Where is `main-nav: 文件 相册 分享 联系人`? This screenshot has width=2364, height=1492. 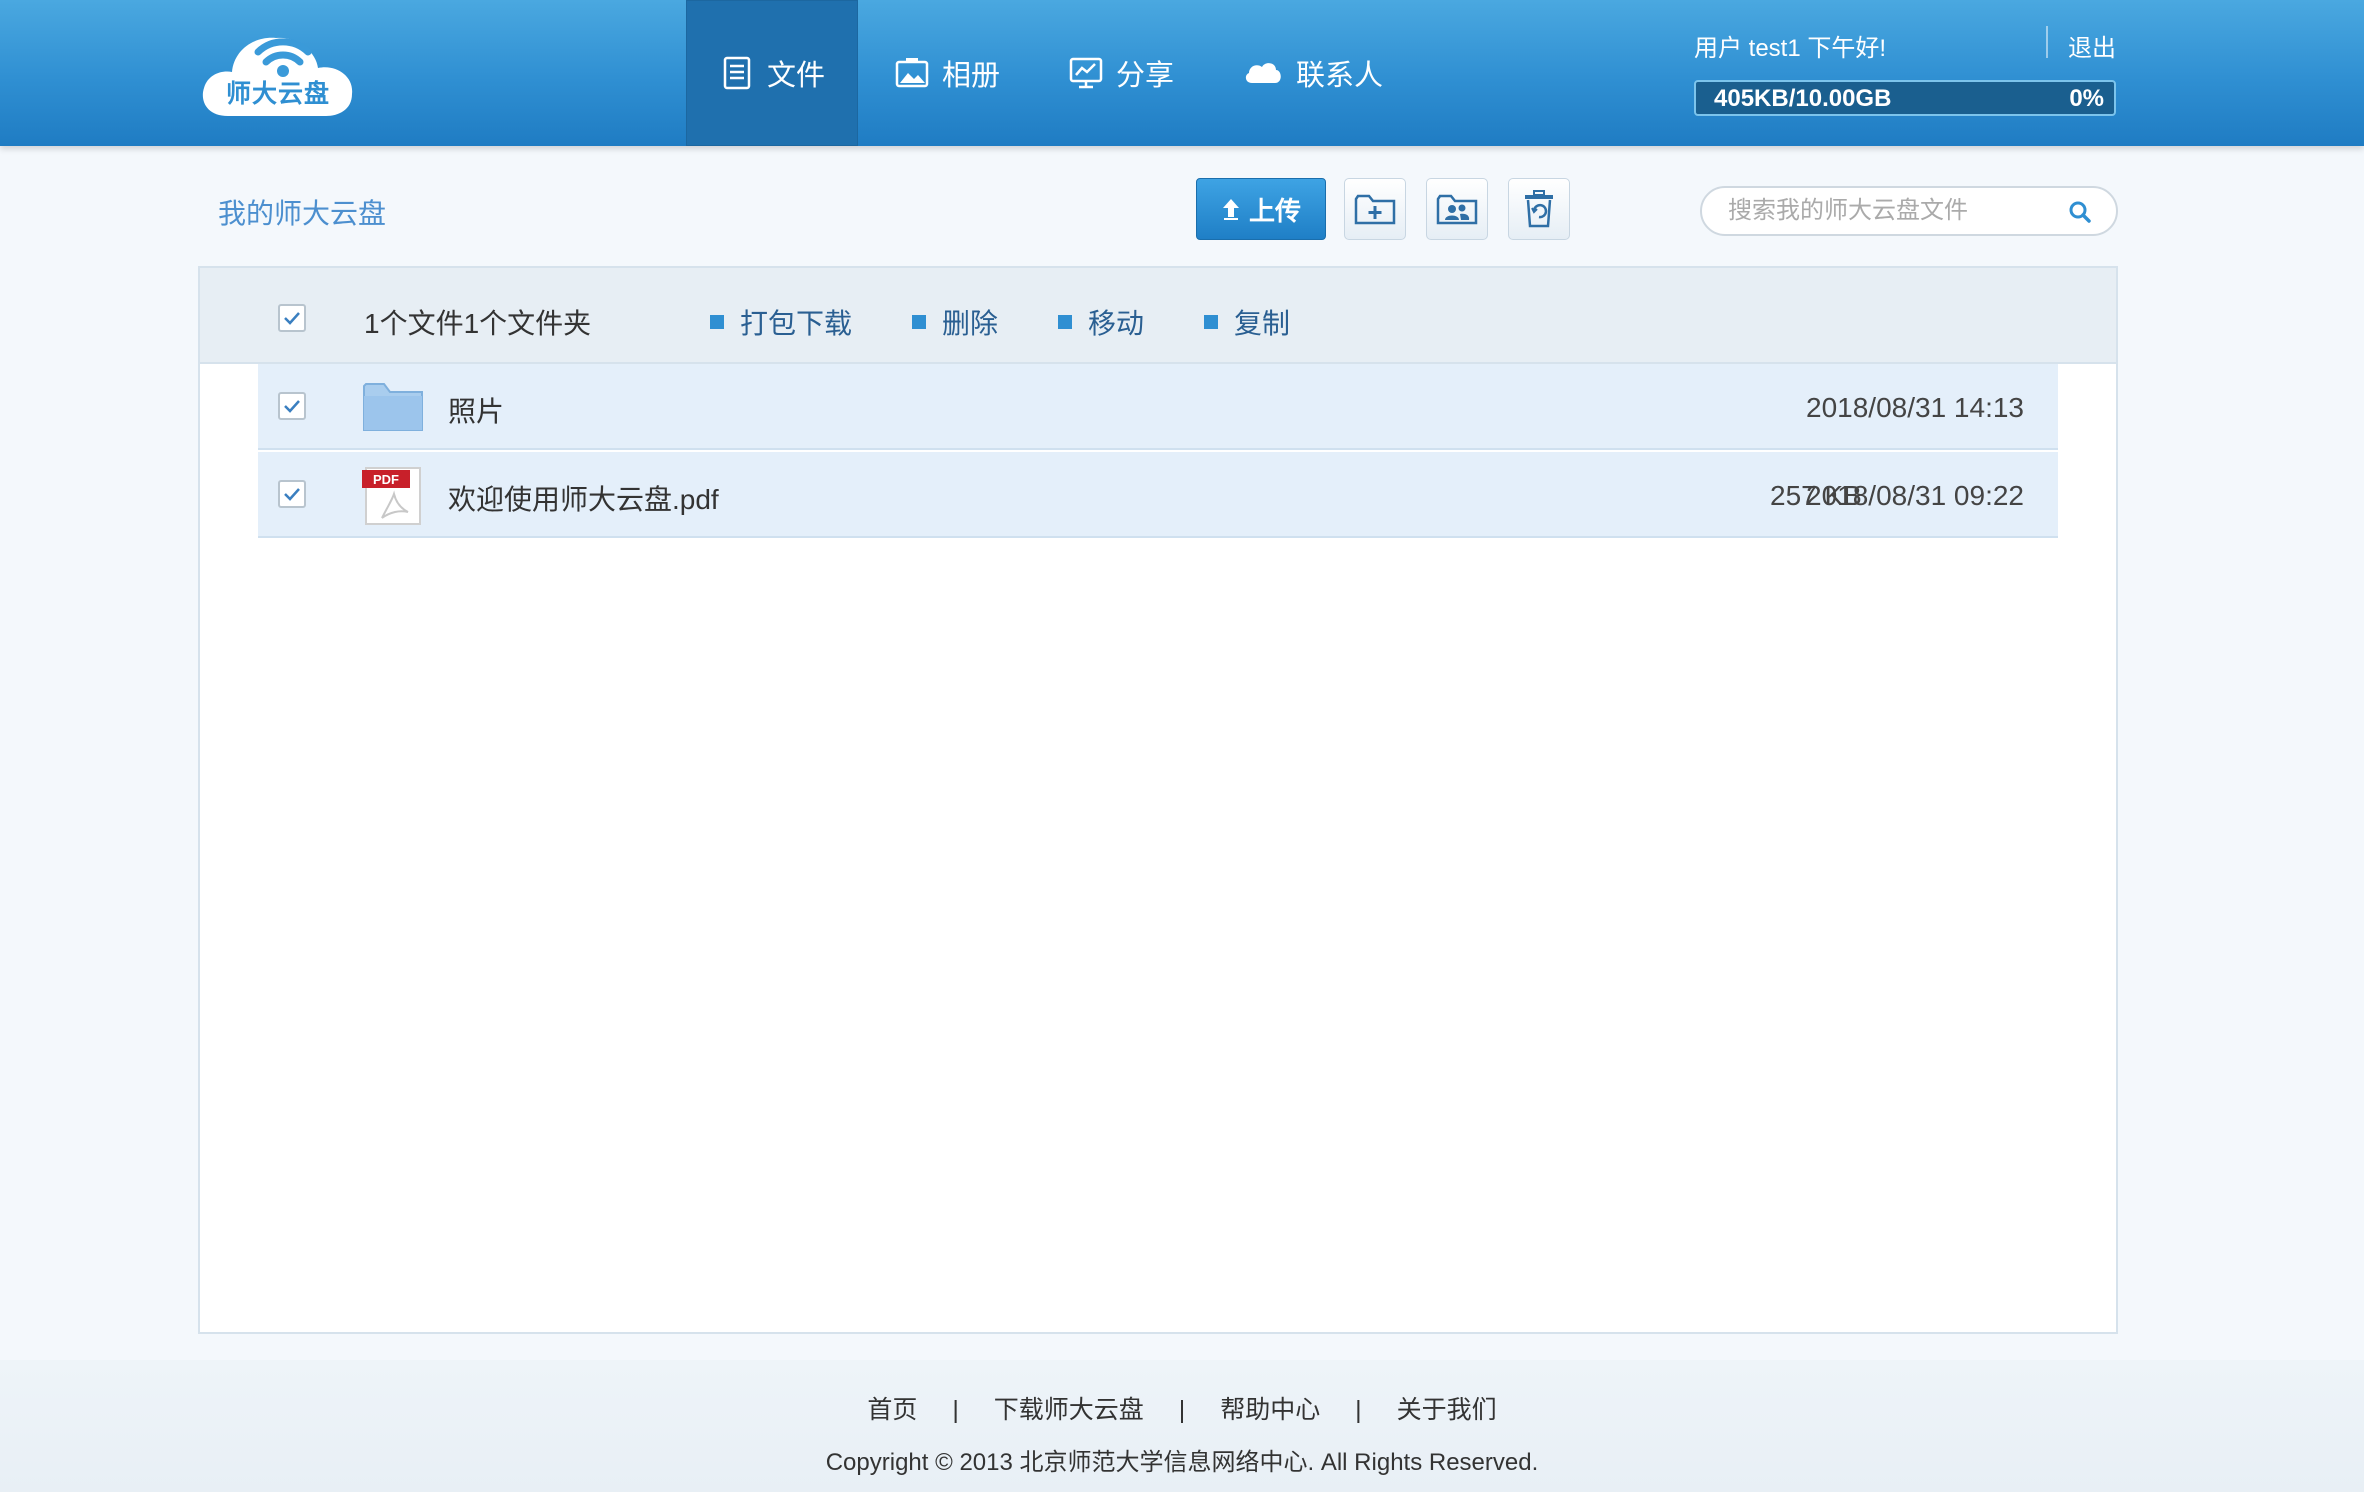
main-nav: 文件 相册 分享 联系人 is located at coordinates (1051, 73).